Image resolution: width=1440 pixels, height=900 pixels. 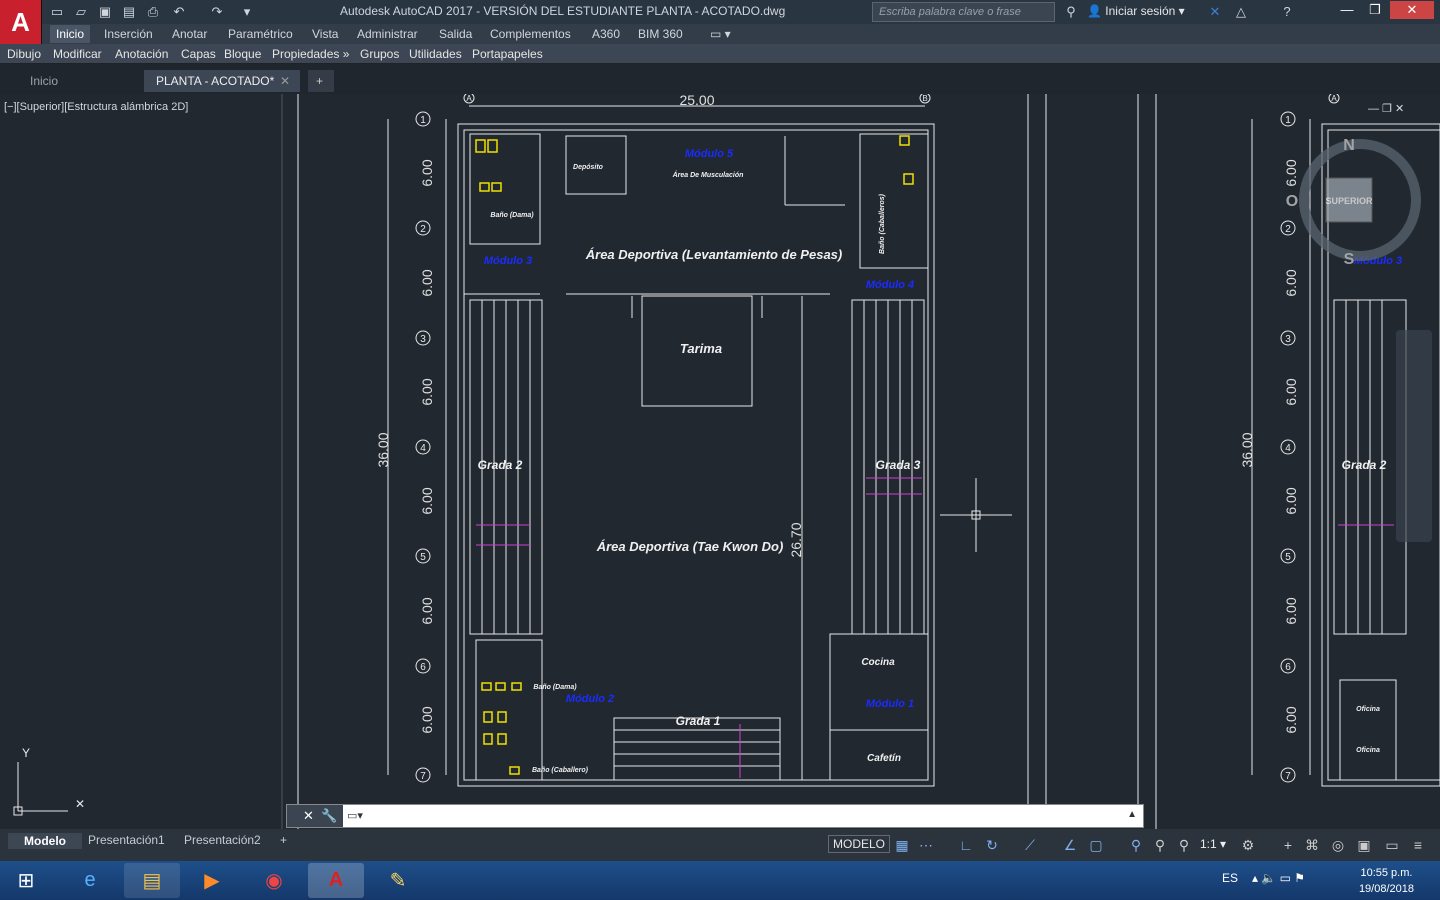 I want to click on panel-propiedades: Propiedades », so click(x=310, y=54).